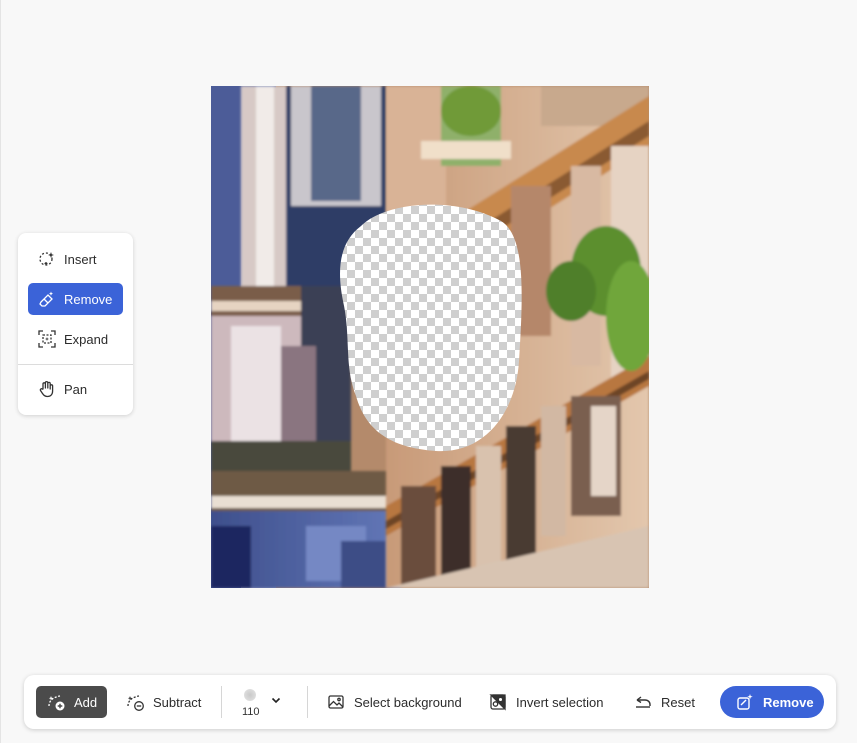 The height and width of the screenshot is (743, 857). Describe the element at coordinates (56, 702) in the screenshot. I see `brush-add-icon` at that location.